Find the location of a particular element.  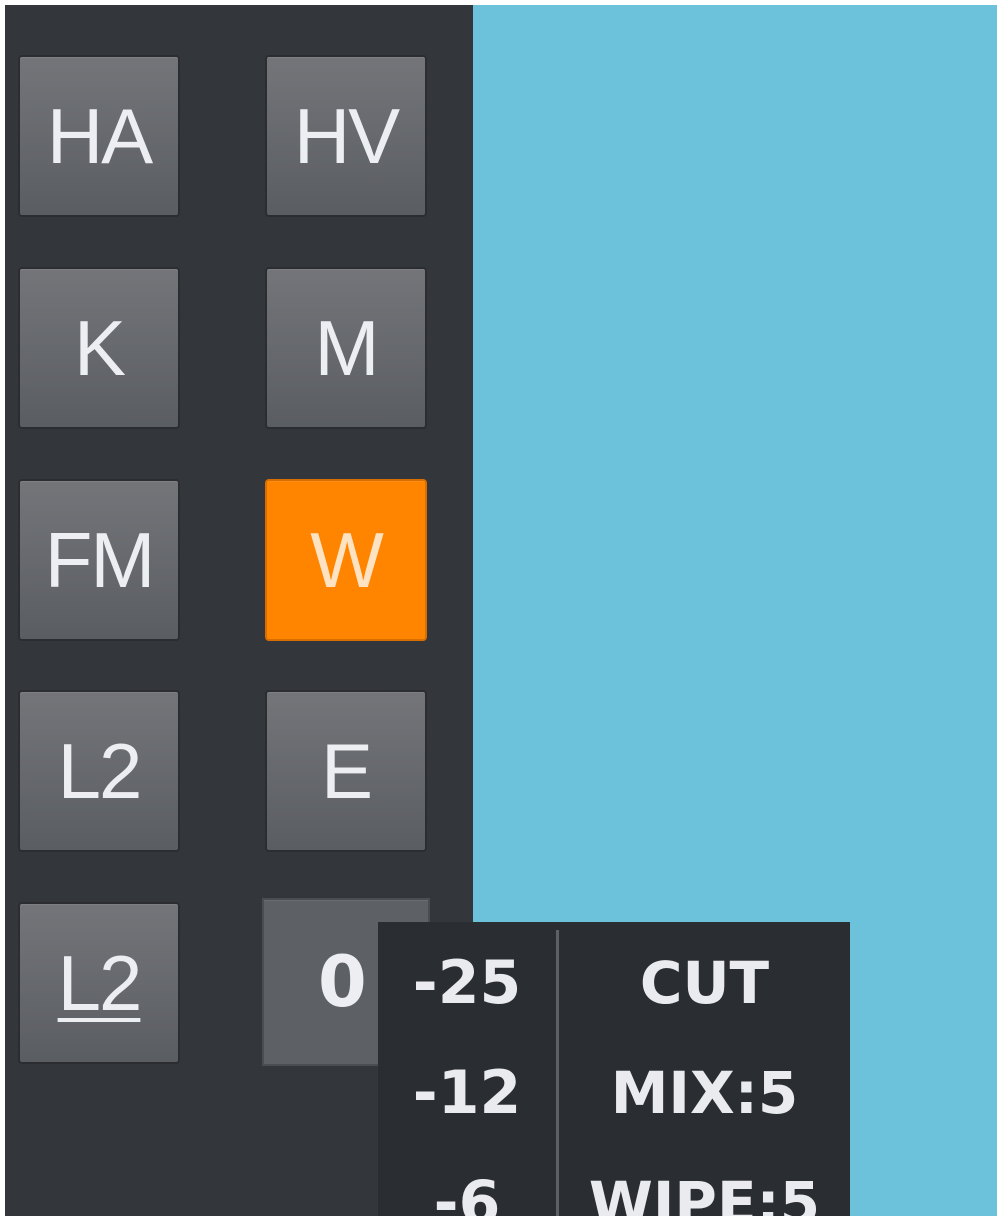

transition-option: CUT is located at coordinates (704, 983).